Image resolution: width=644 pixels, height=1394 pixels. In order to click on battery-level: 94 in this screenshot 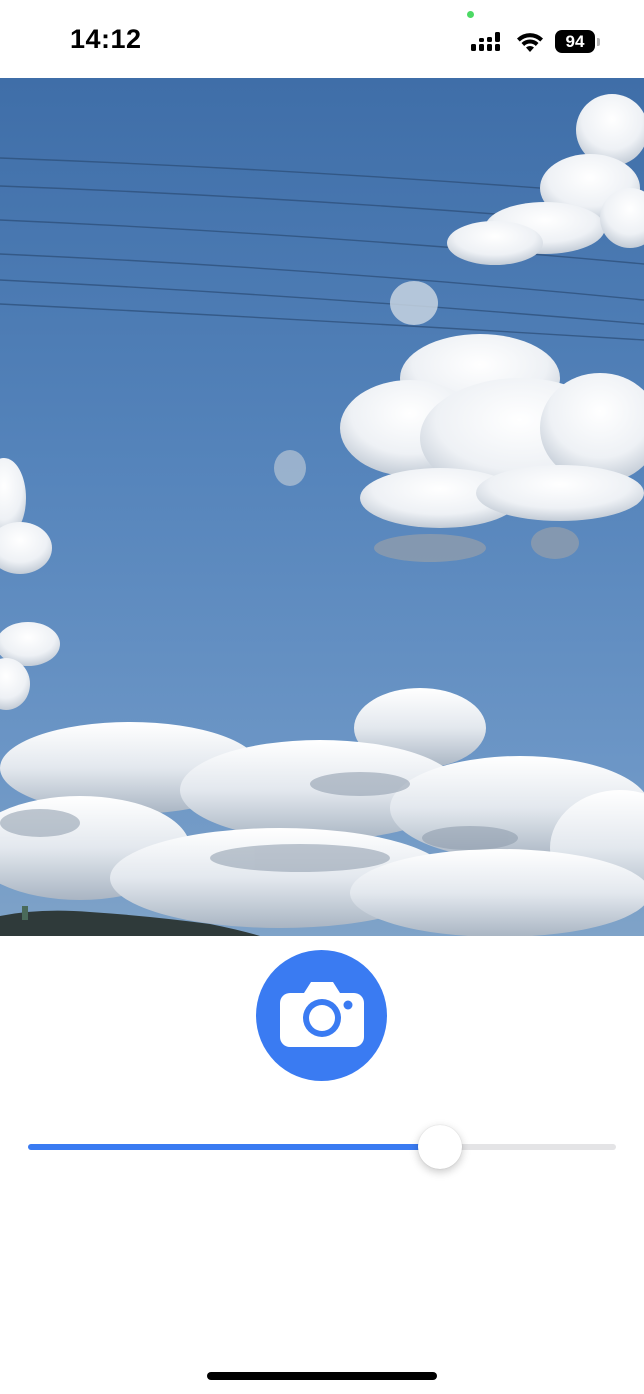, I will do `click(575, 41)`.